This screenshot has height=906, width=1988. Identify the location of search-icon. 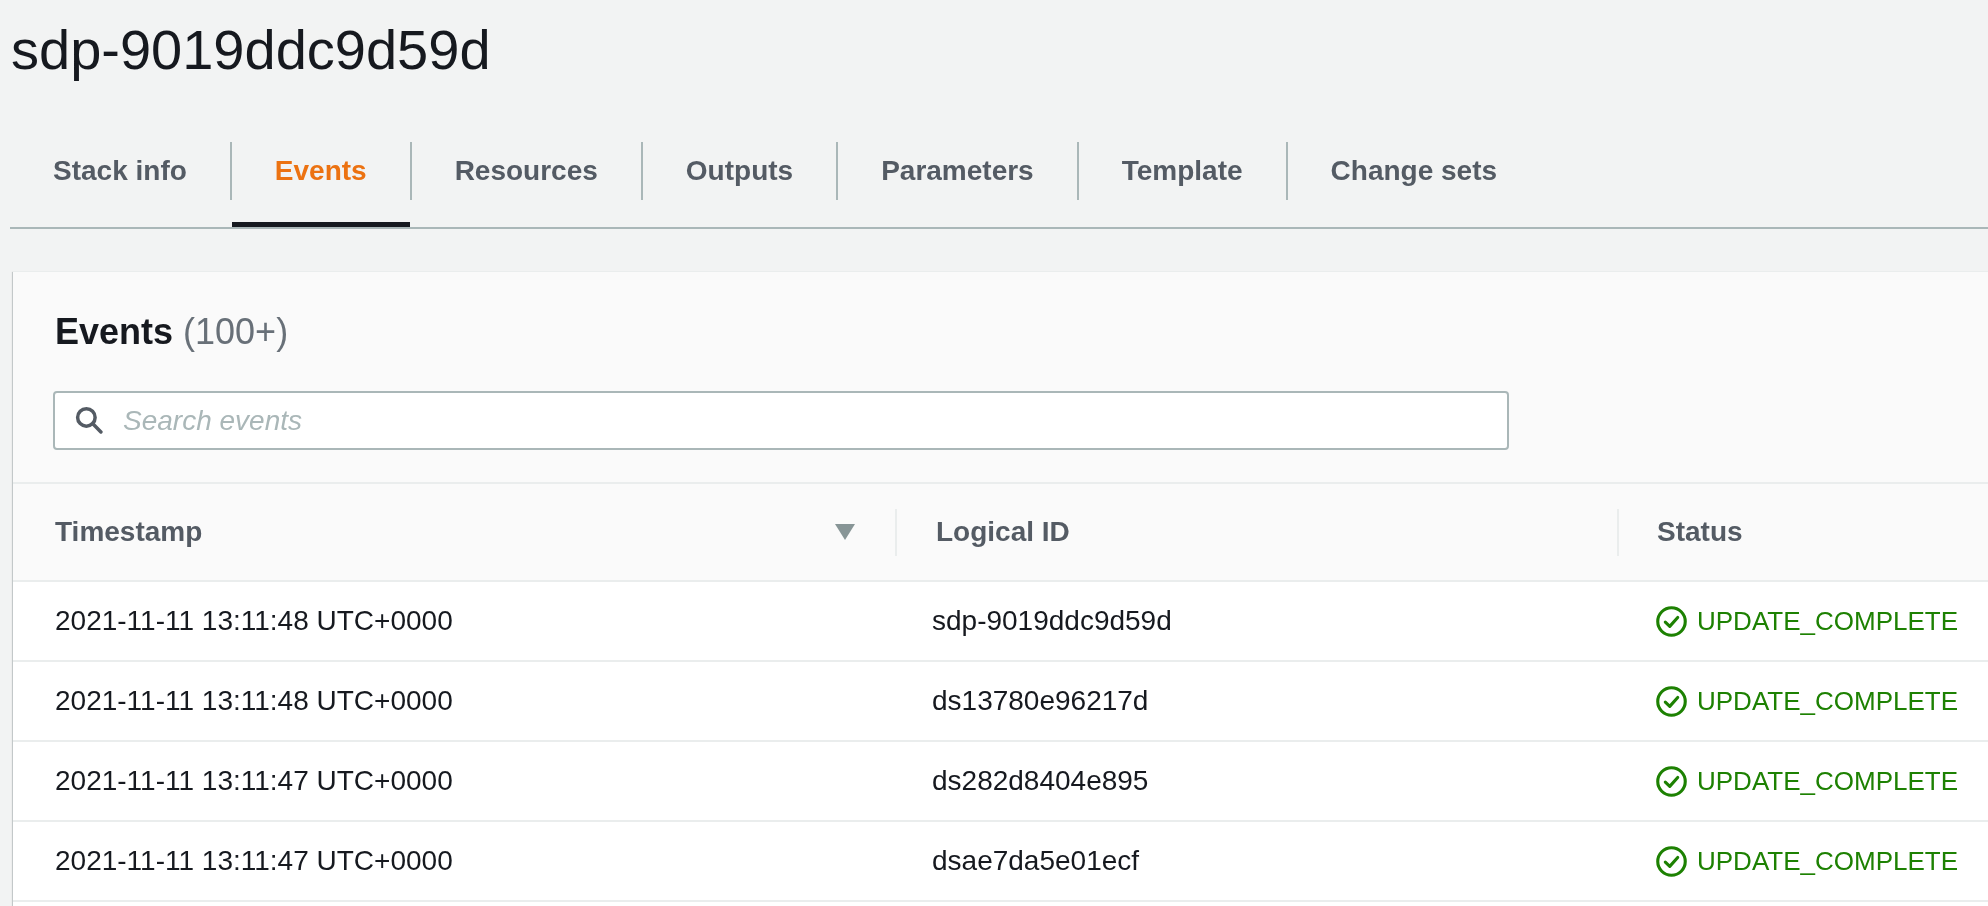
(89, 420).